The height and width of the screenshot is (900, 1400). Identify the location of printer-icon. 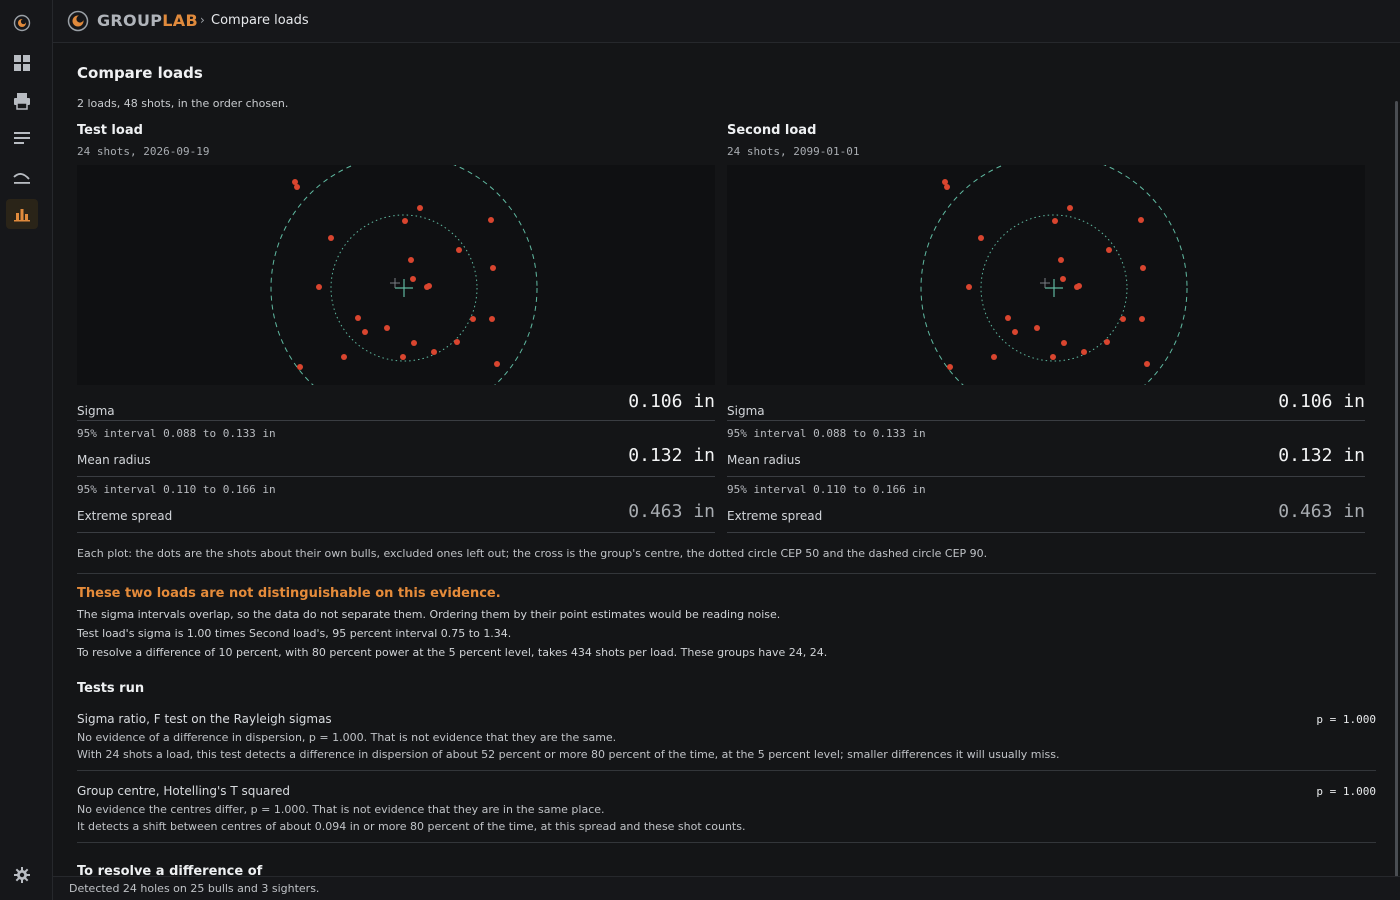
(22, 101).